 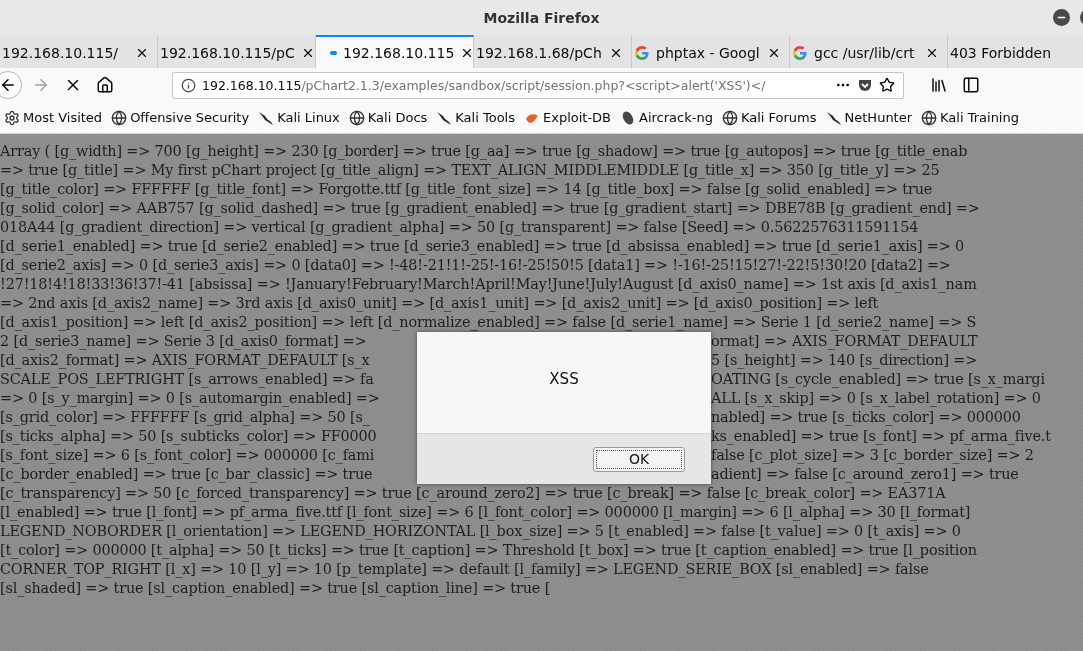 I want to click on page-text: LEGEND_NOBORDER [l_orientation] => LEGEND_HORIZONTAL [l_box_size] => 5 [t_enabled] => false [t_value] => 0 [t_axis] => 0, so click(x=480, y=531).